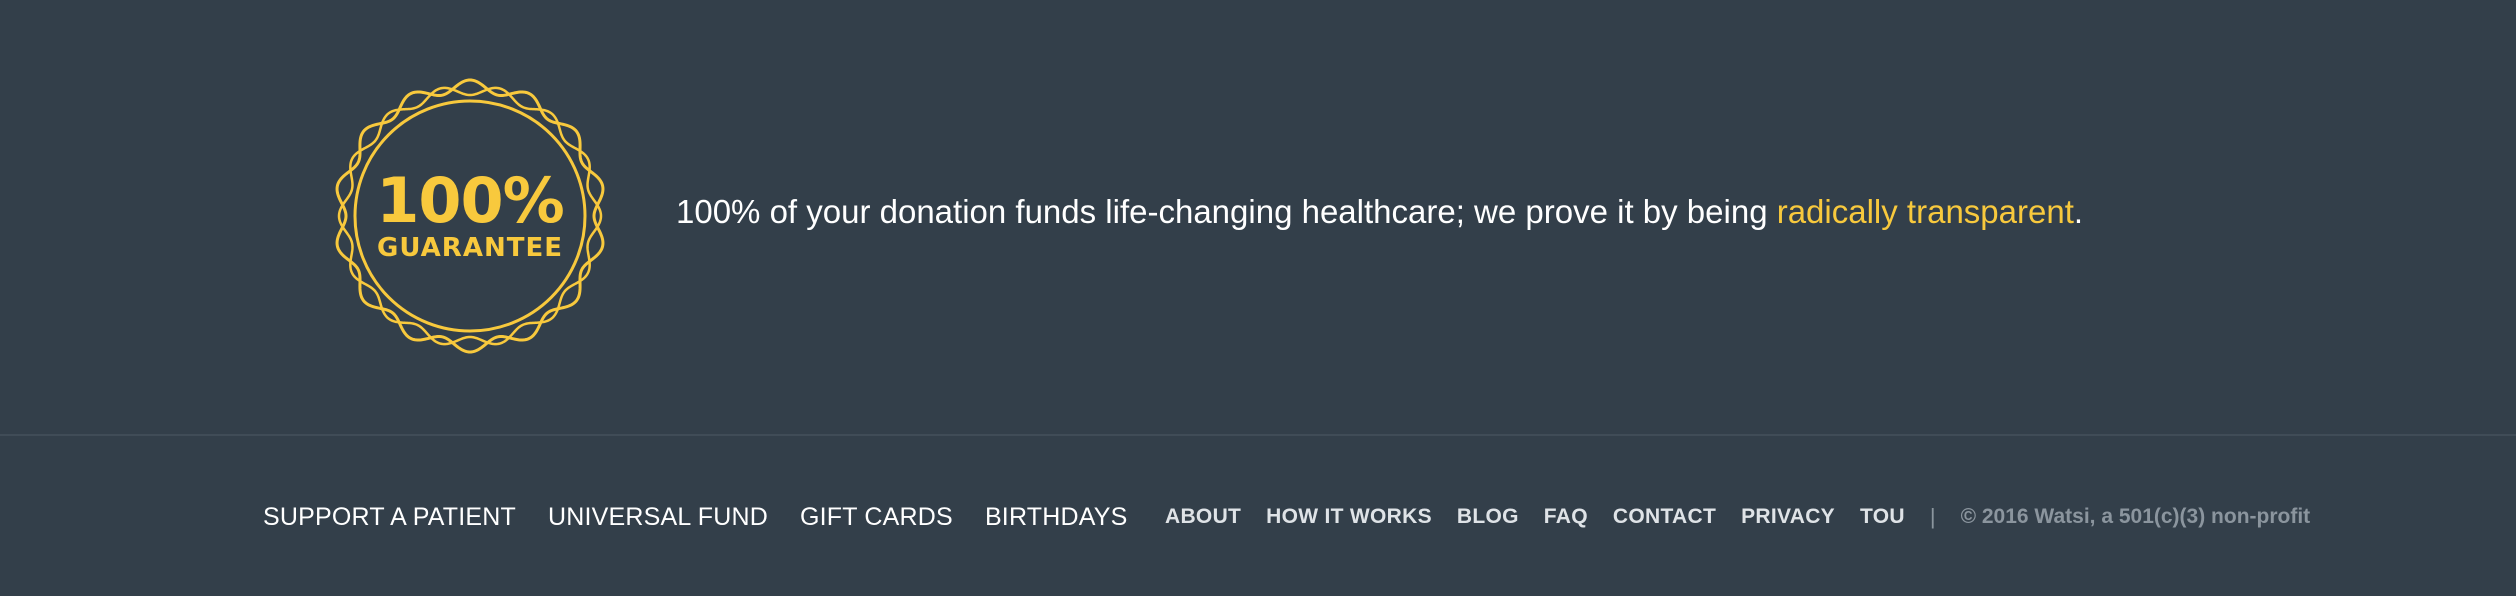 The width and height of the screenshot is (2516, 596). What do you see at coordinates (470, 200) in the screenshot?
I see `badge-percent: 100%` at bounding box center [470, 200].